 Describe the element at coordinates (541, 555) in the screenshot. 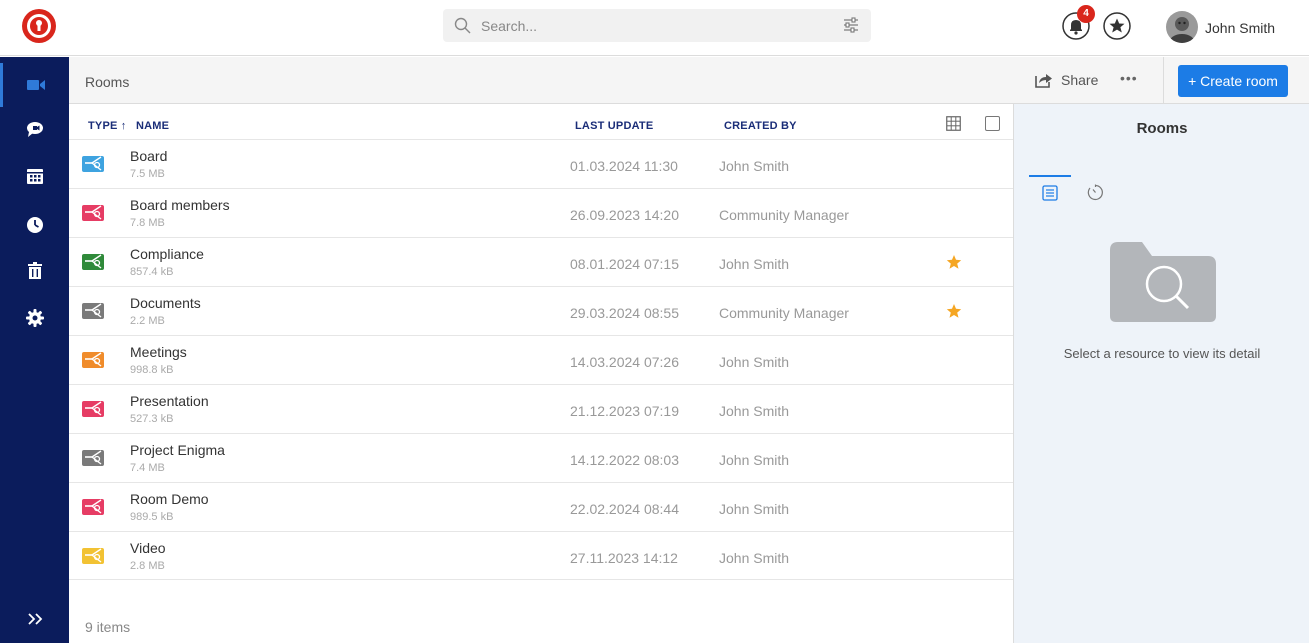

I see `table-row: Video 2.8 MB 27.11.2023 14:12 John Smith` at that location.